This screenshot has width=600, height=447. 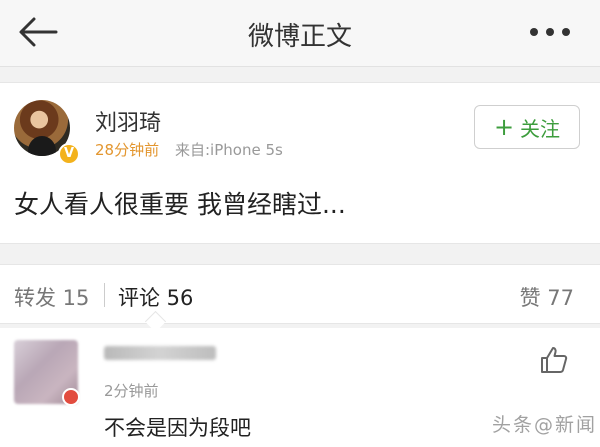 I want to click on follow-label: 关注, so click(x=540, y=128).